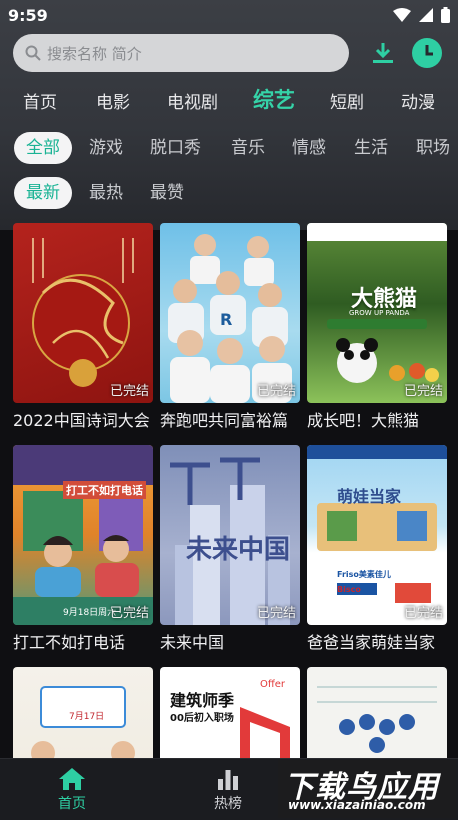 The width and height of the screenshot is (458, 820). I want to click on nav-ranking: 热榜, so click(228, 790).